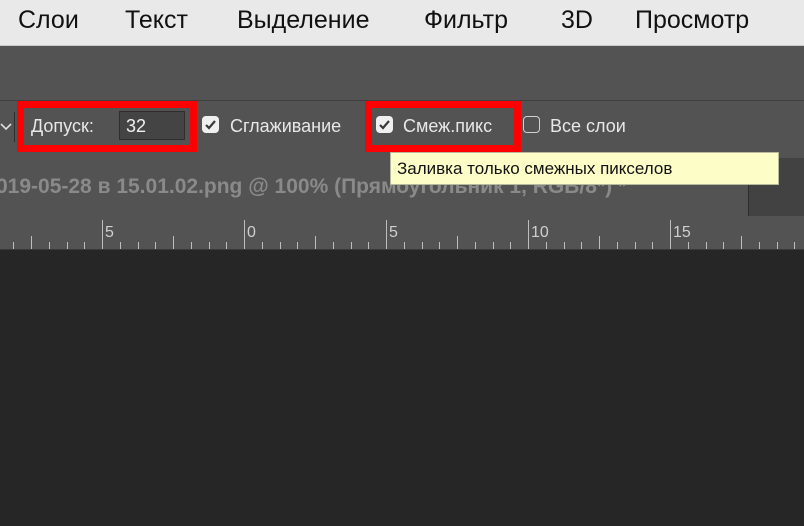 The image size is (804, 526). I want to click on antialias-checkbox, so click(210, 124).